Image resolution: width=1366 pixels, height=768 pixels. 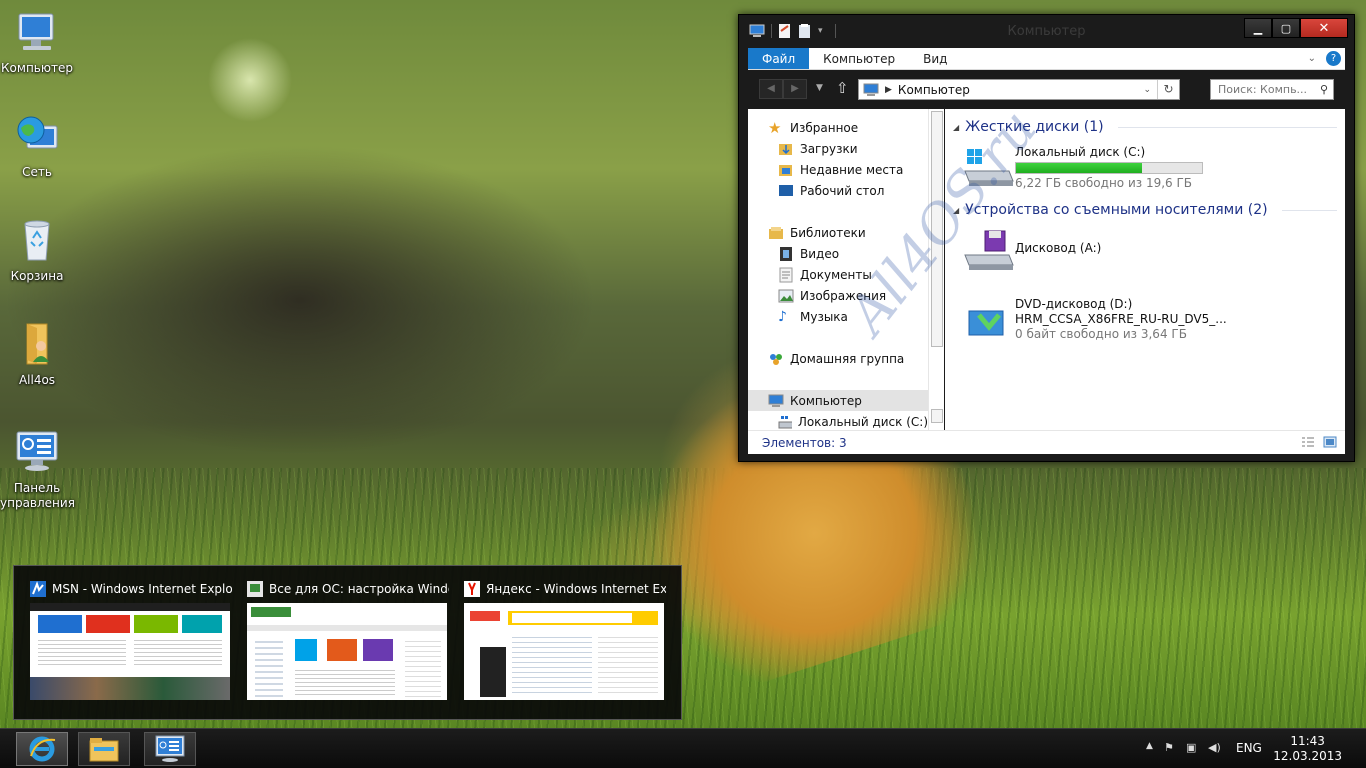 What do you see at coordinates (1286, 28) in the screenshot?
I see `maximize-button: ▢` at bounding box center [1286, 28].